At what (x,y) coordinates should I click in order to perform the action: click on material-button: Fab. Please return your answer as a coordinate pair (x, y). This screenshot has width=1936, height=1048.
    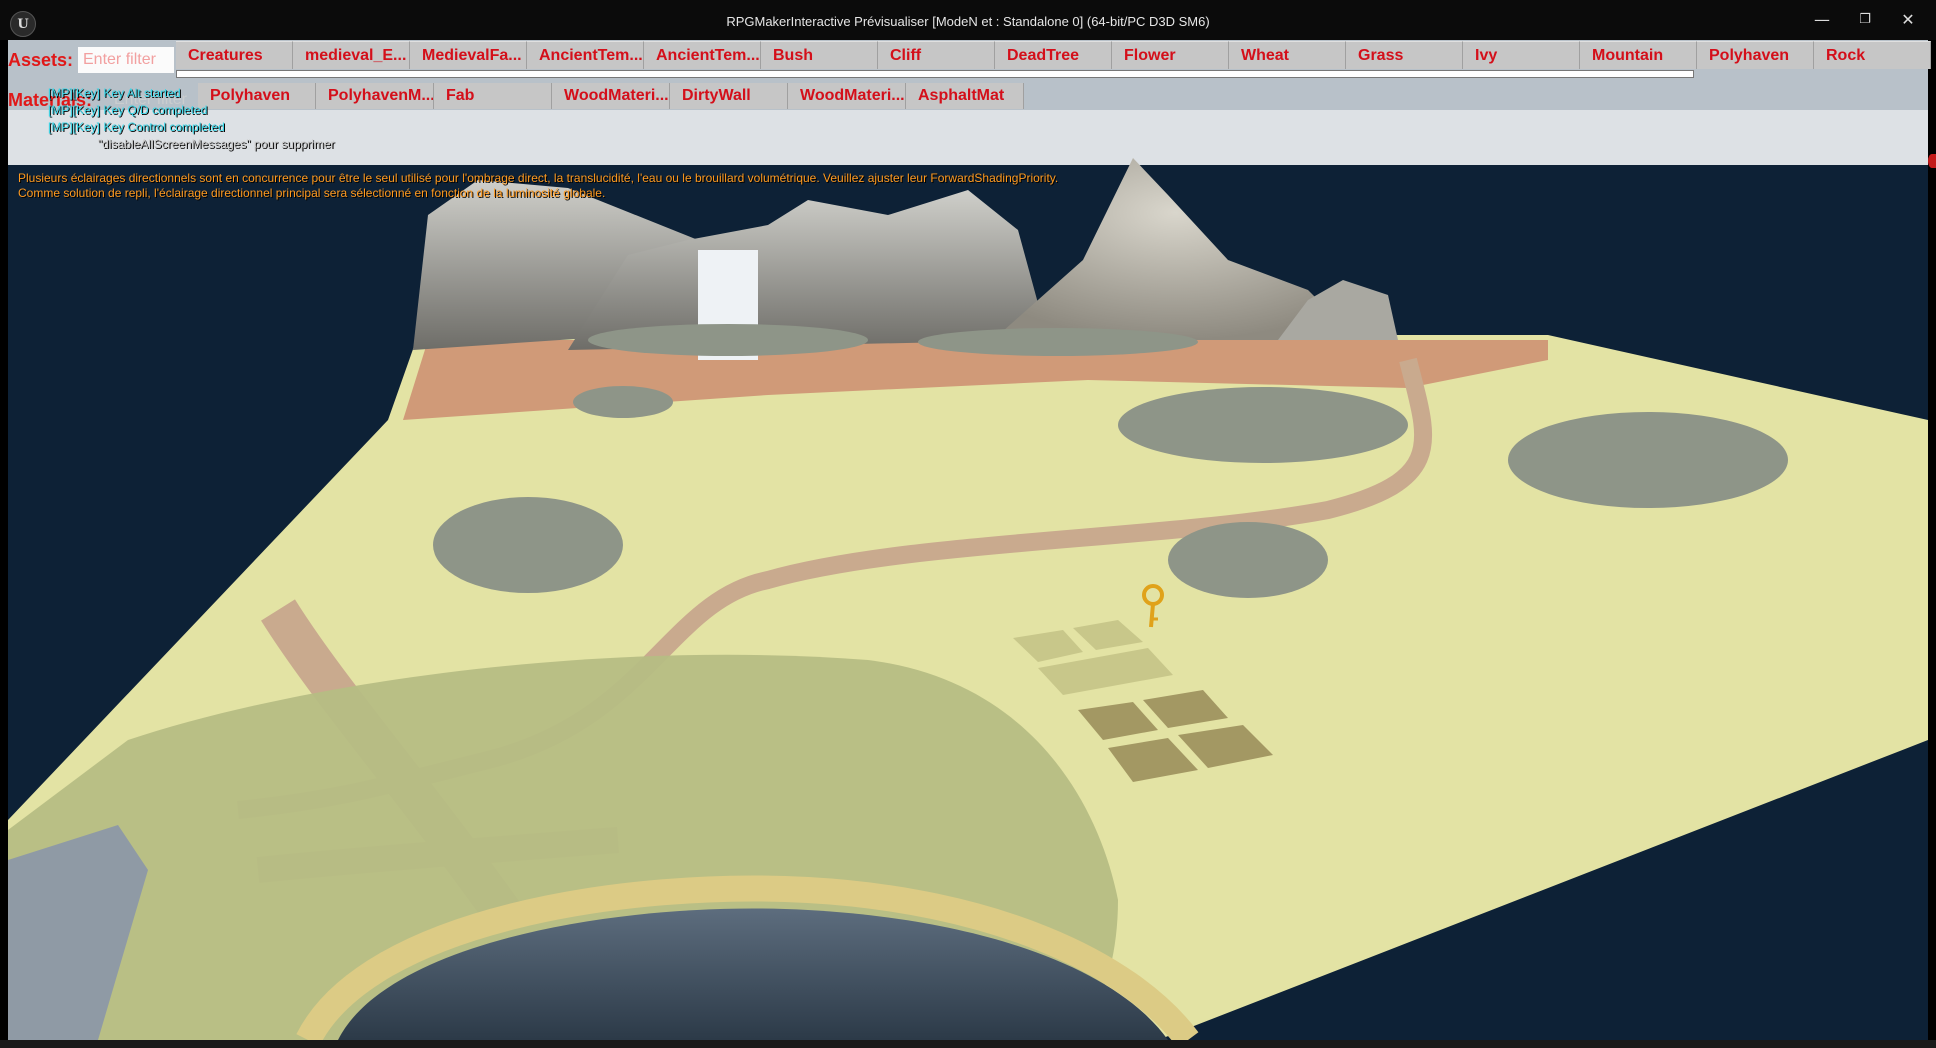
    Looking at the image, I should click on (493, 96).